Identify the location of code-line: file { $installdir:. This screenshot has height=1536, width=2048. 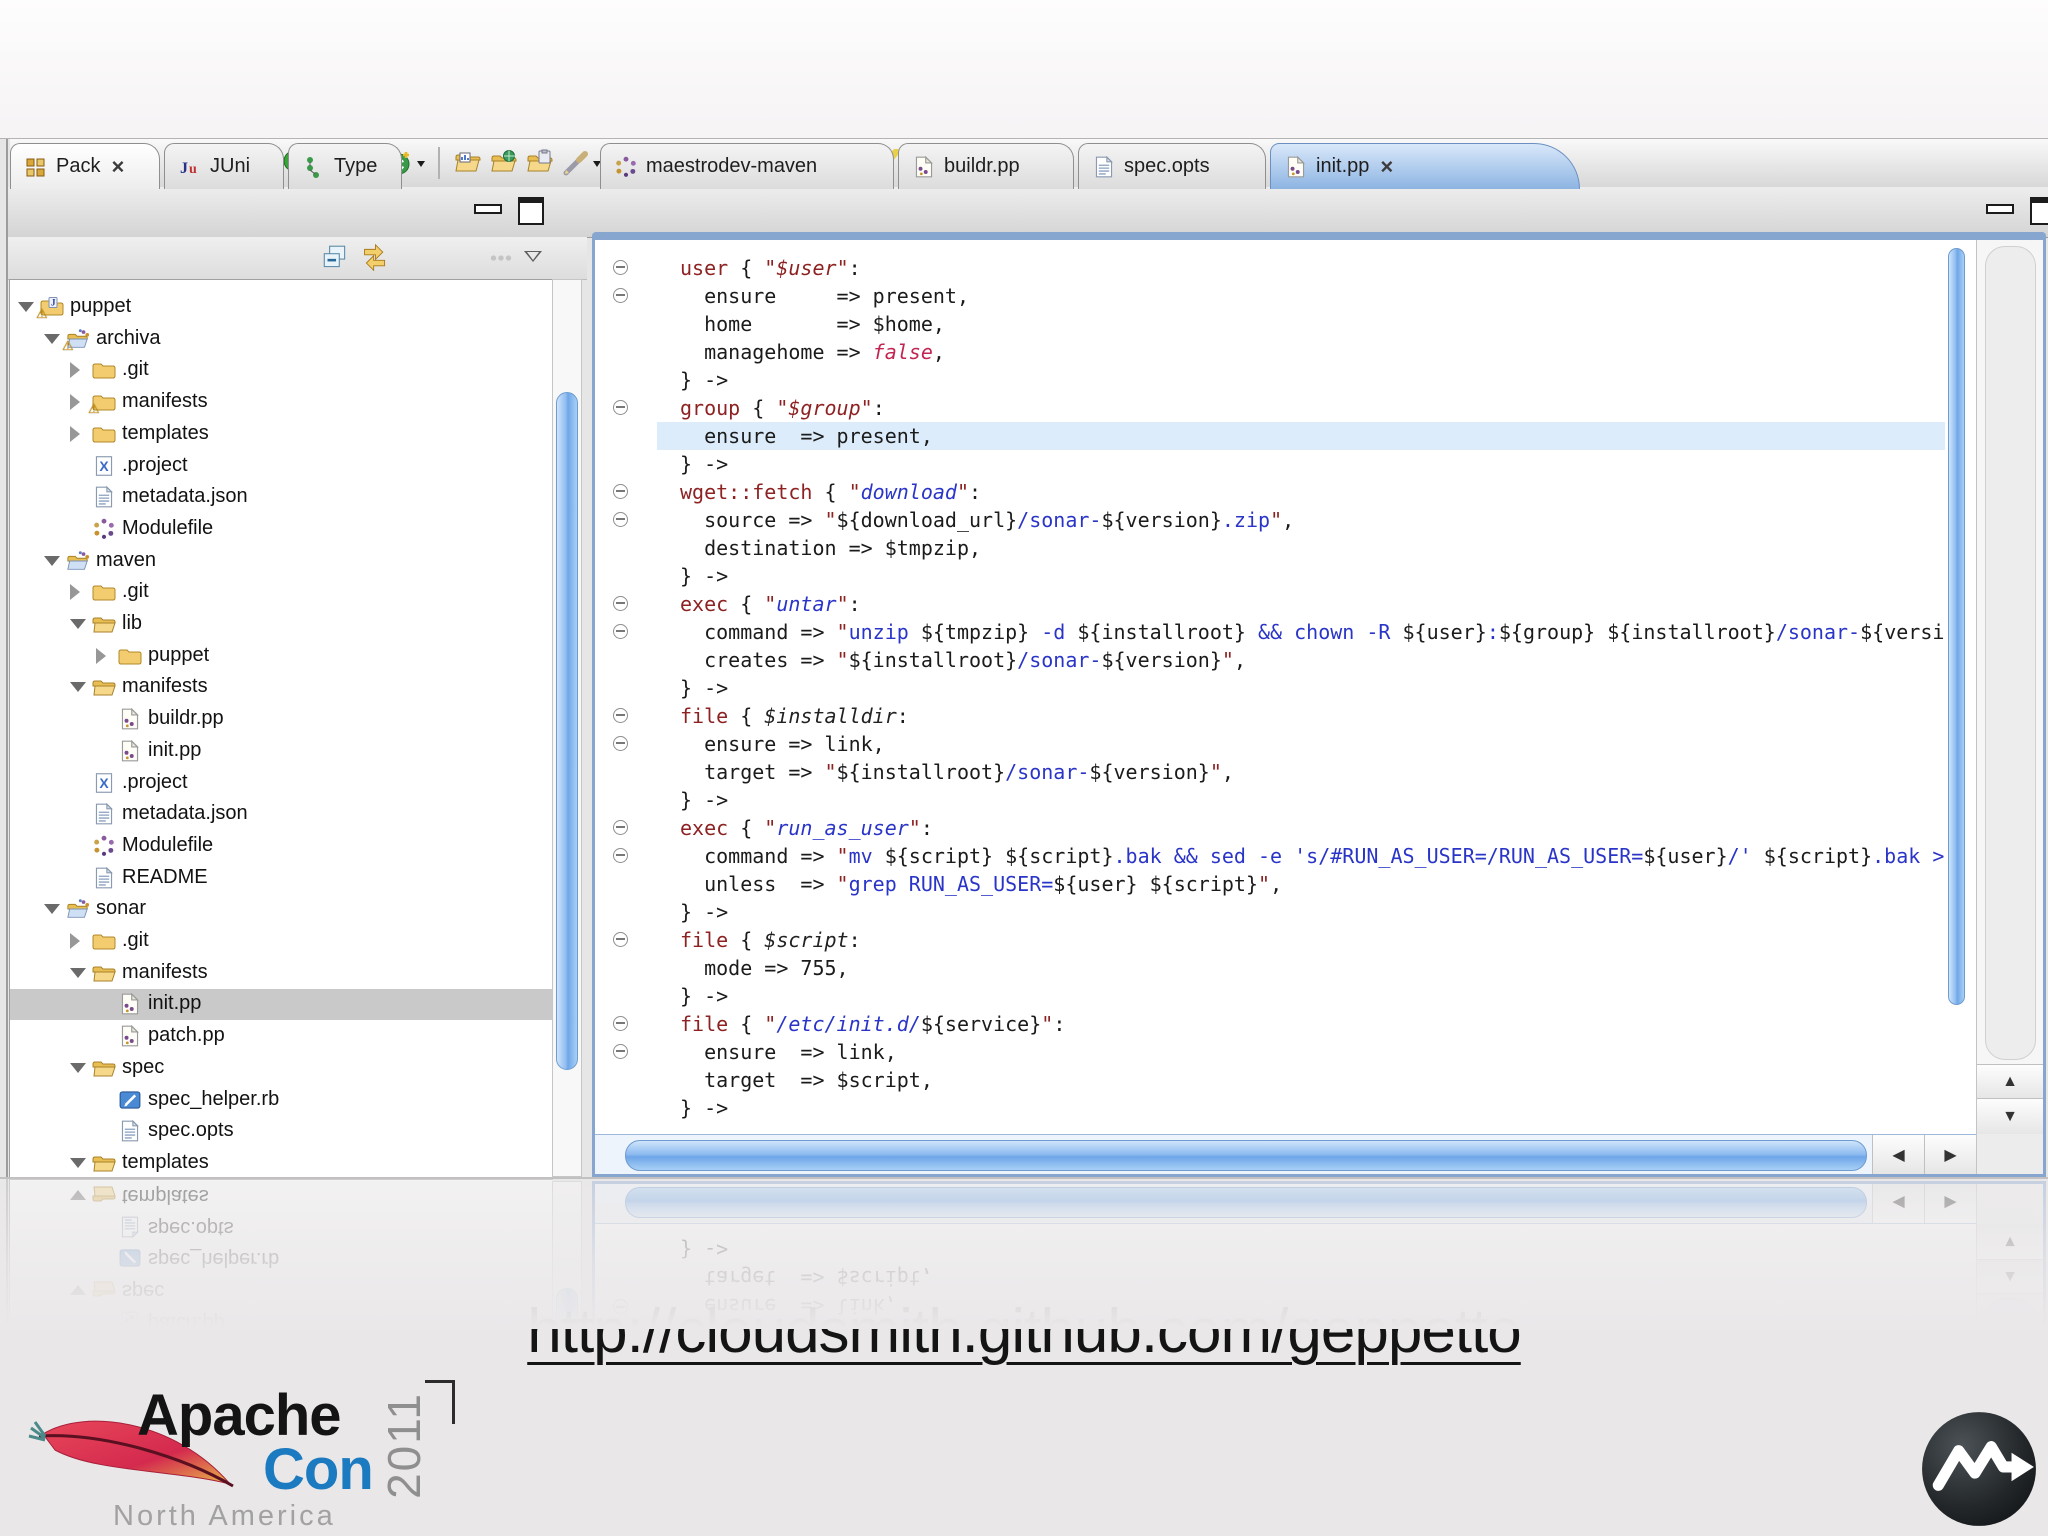
(794, 716).